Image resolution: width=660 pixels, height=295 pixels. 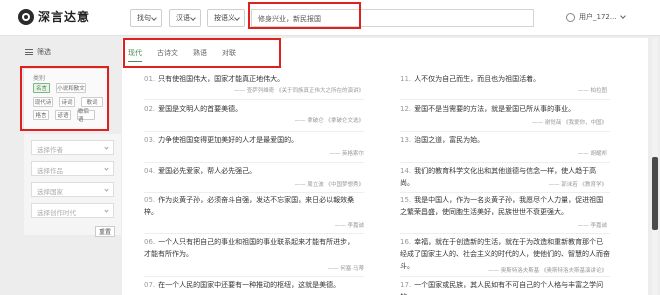 I want to click on author-select-placeholder: 选择作者, so click(x=50, y=150).